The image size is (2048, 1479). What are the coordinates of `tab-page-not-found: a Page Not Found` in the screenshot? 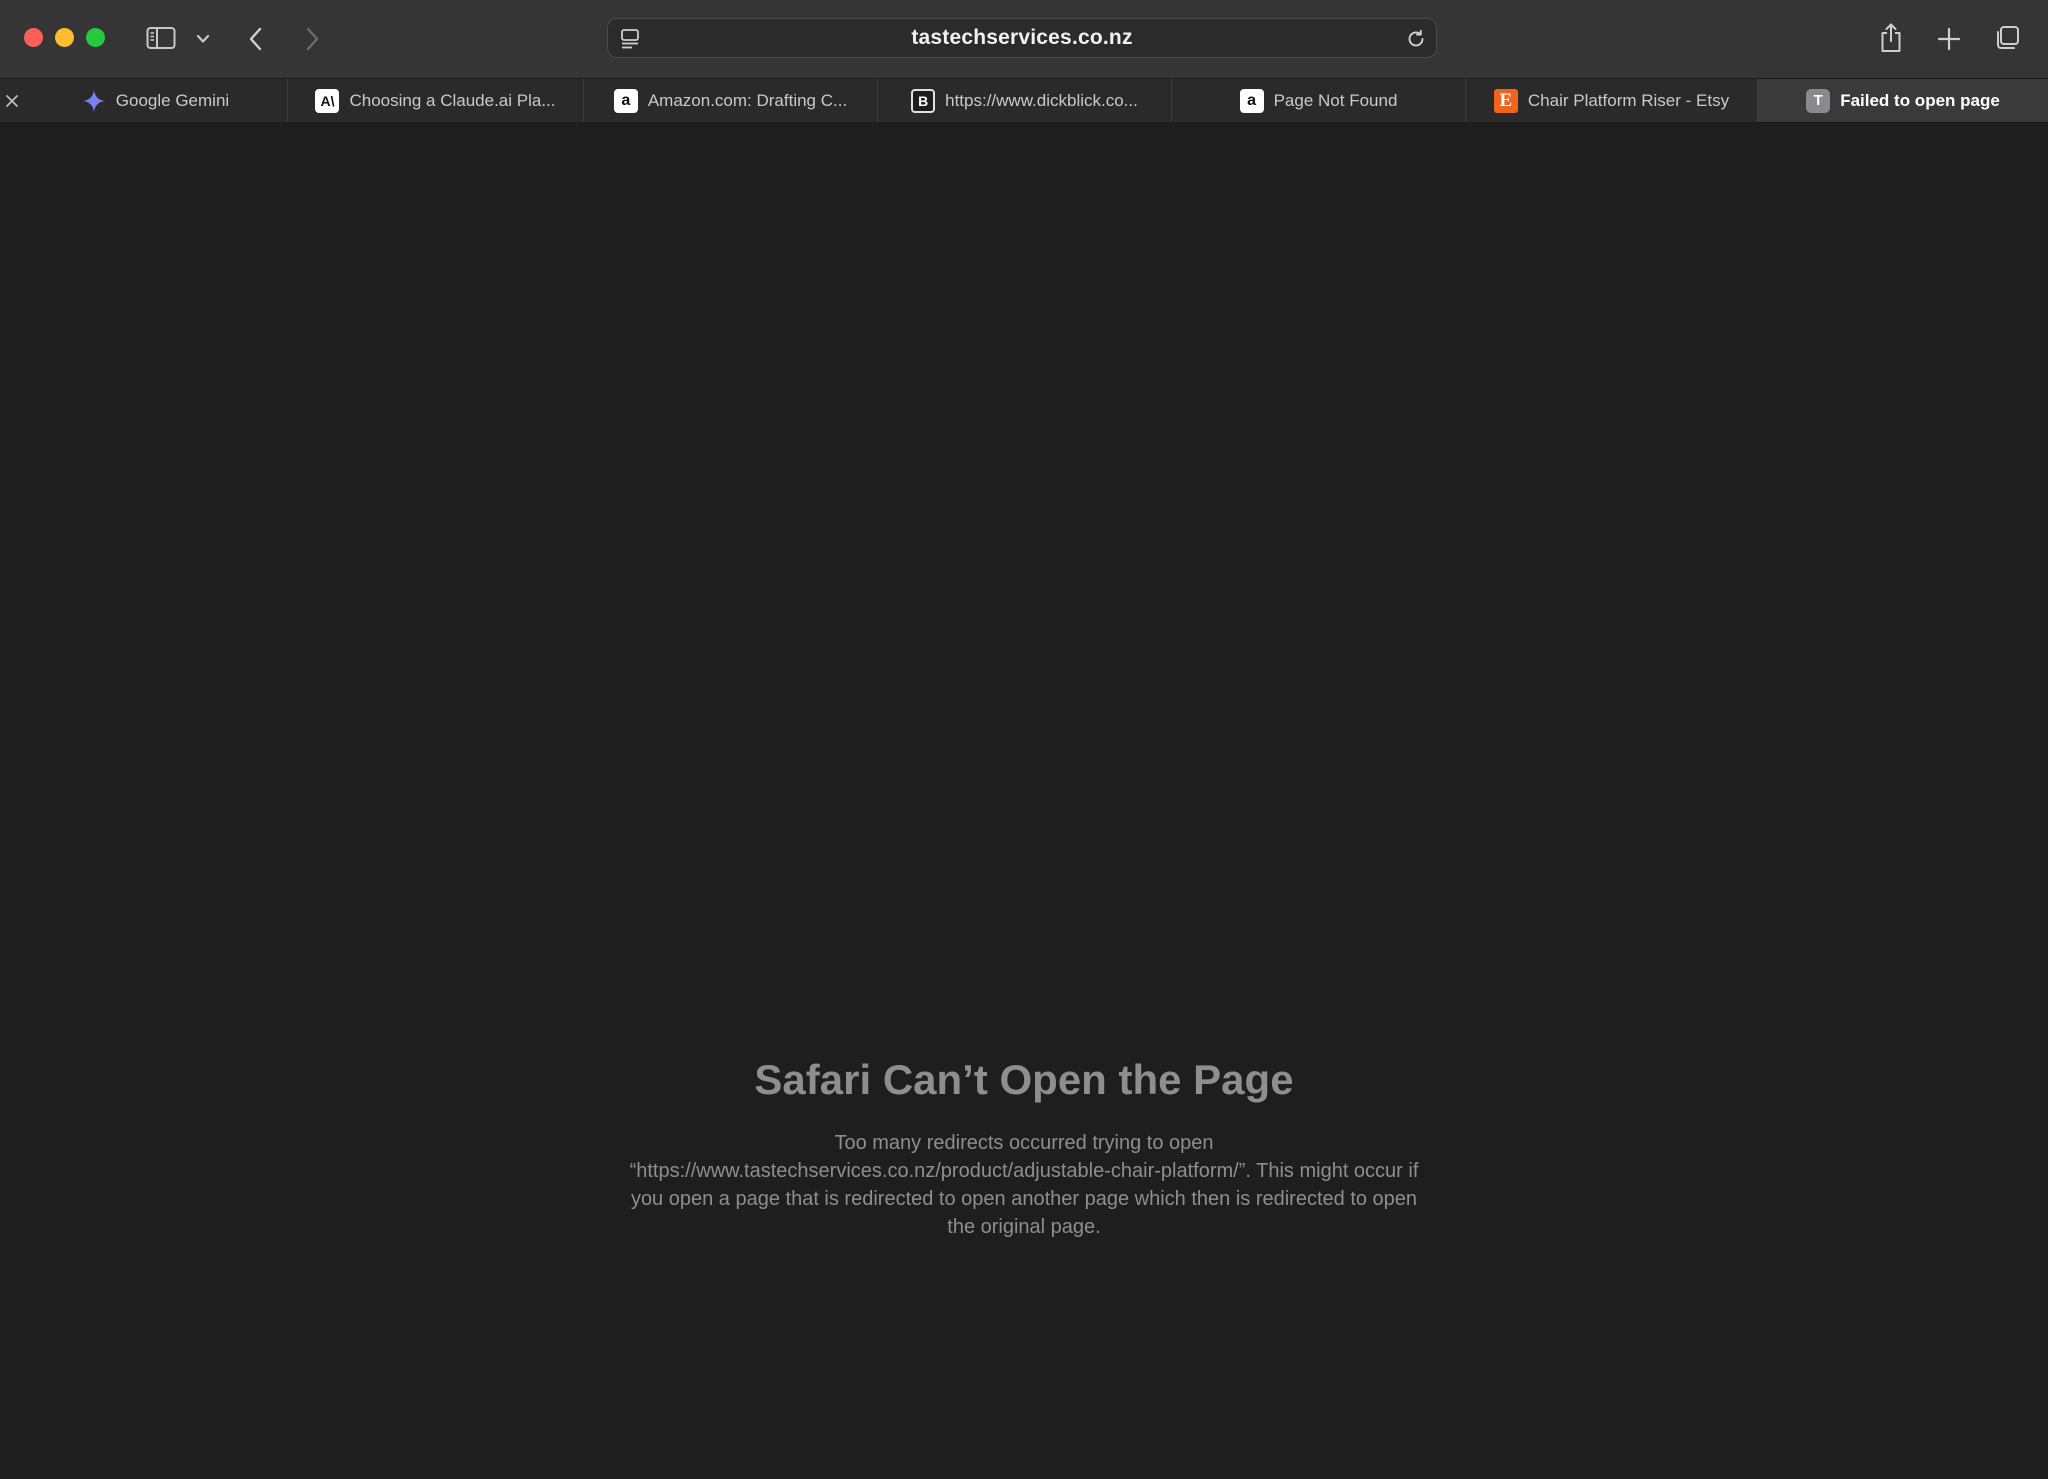 It's located at (1319, 100).